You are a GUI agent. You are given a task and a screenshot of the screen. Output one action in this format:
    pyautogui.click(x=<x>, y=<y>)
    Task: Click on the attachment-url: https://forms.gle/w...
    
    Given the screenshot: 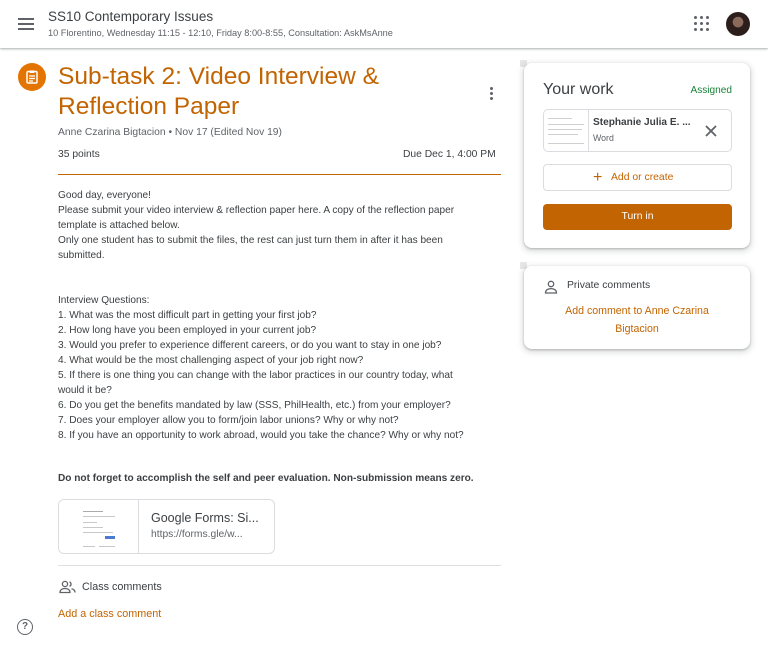 What is the action you would take?
    pyautogui.click(x=197, y=534)
    